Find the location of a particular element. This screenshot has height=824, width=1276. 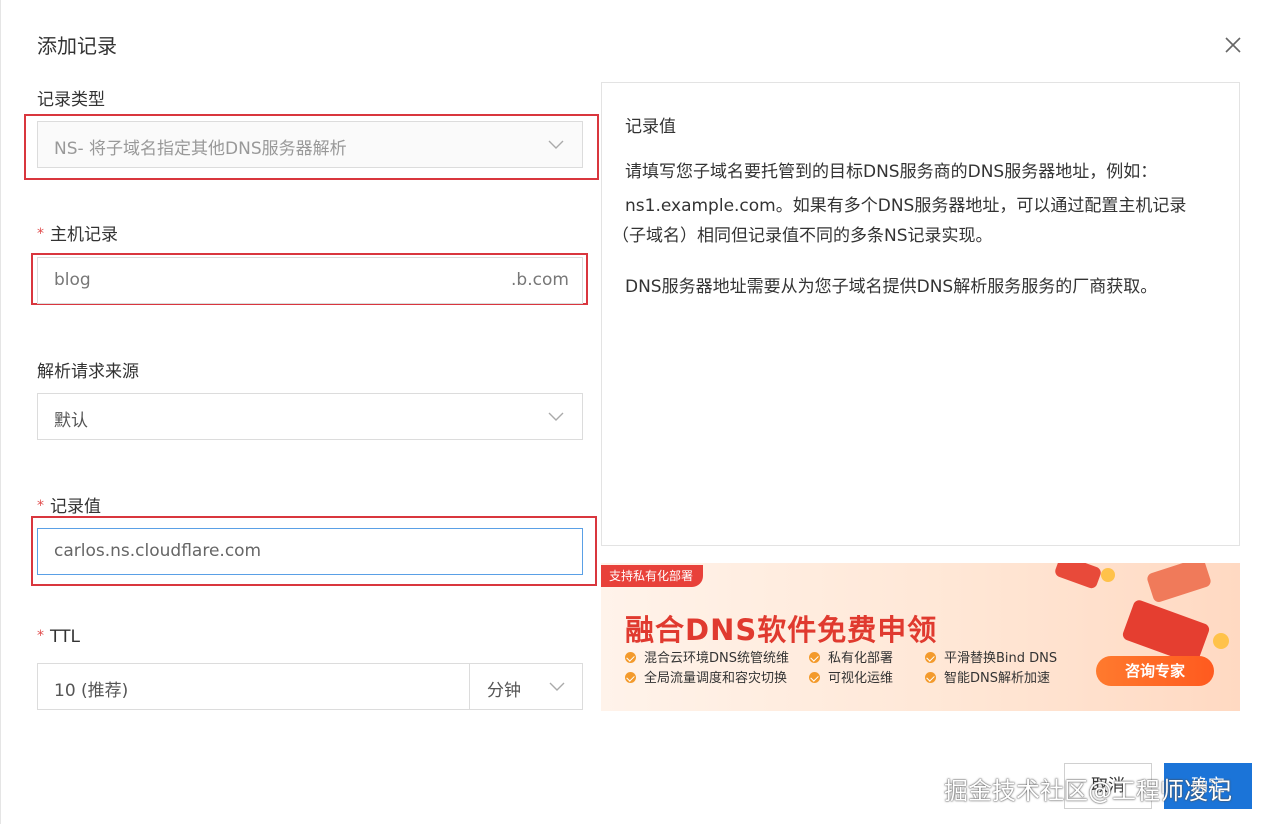

ttl-value: 10 (推荐) is located at coordinates (91, 691).